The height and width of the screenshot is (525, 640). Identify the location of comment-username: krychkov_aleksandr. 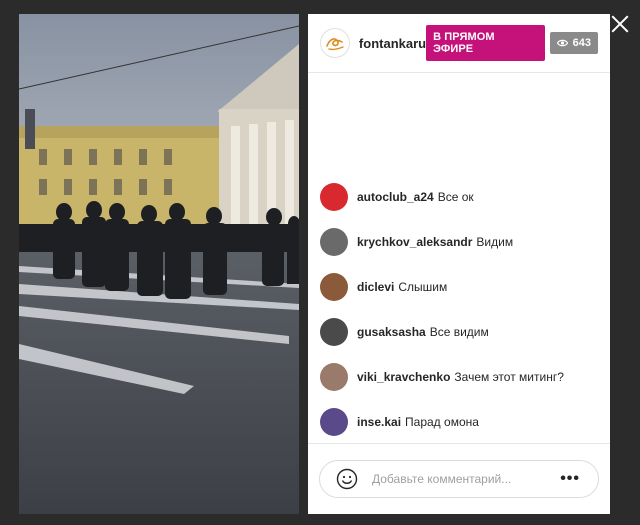
(414, 242).